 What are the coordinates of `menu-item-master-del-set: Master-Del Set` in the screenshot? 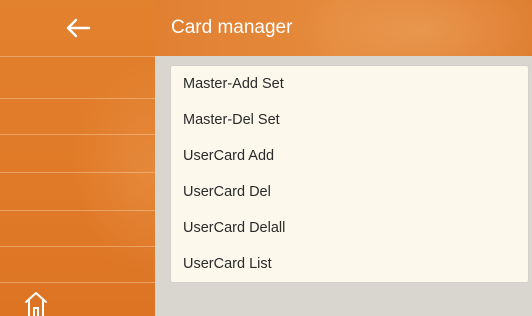 It's located at (349, 120).